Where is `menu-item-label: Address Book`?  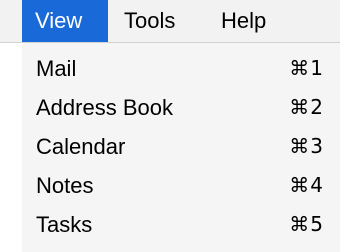
menu-item-label: Address Book is located at coordinates (104, 107).